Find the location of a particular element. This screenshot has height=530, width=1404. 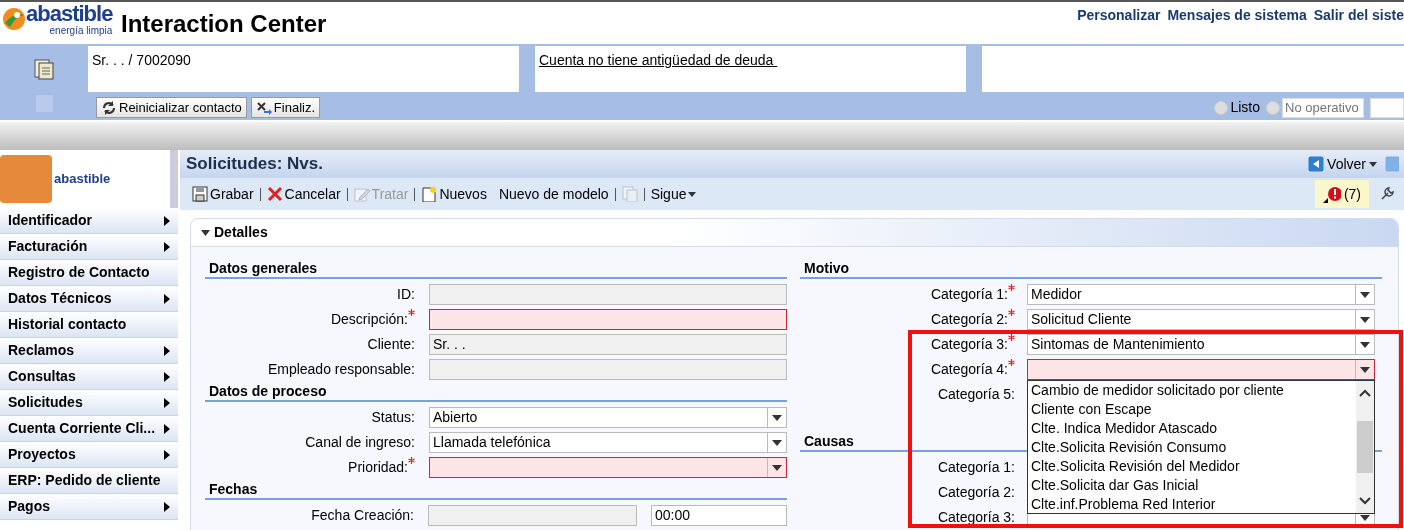

field-label: Fecha Creación: is located at coordinates (362, 515).